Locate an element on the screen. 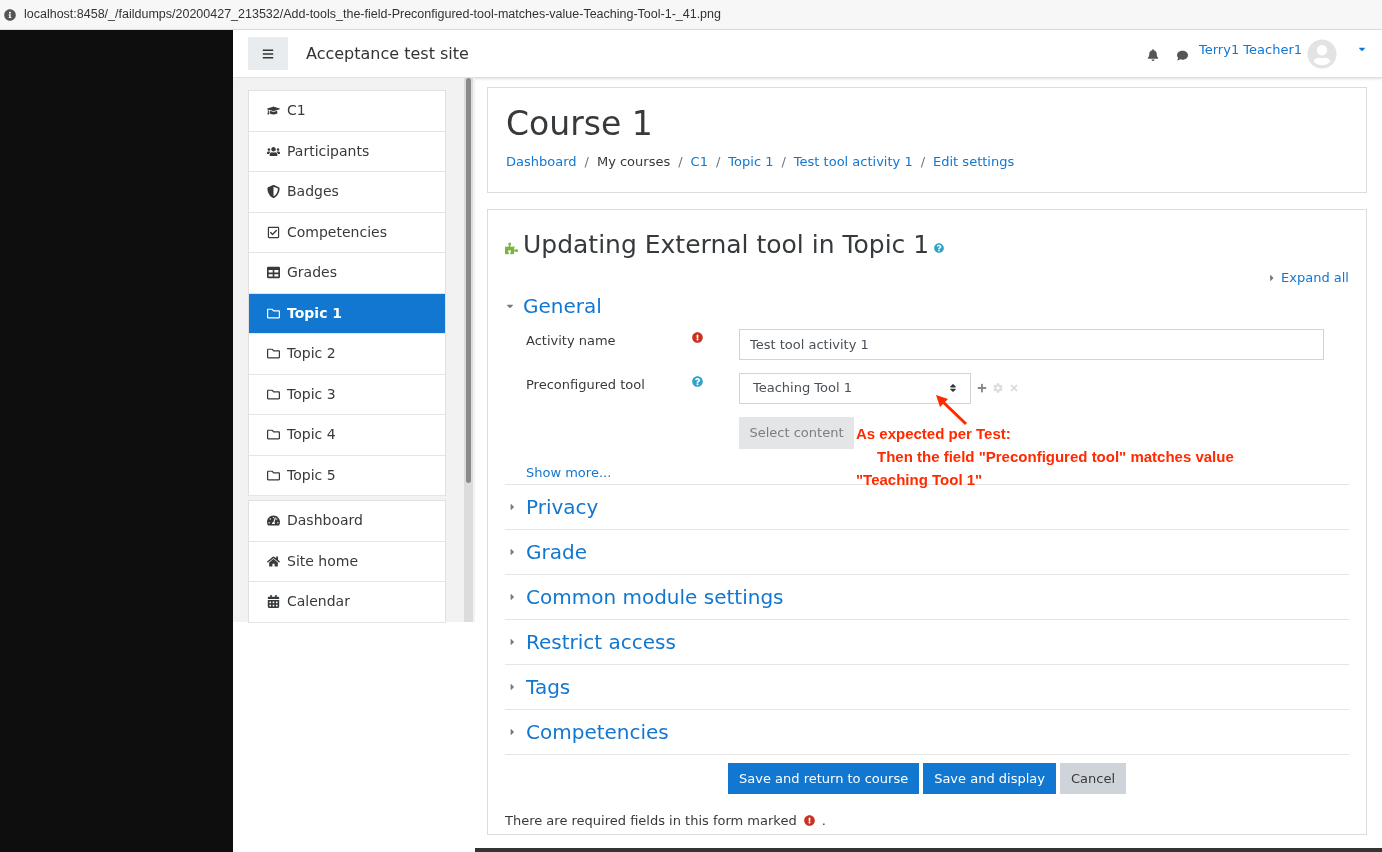 This screenshot has height=852, width=1382. users-icon is located at coordinates (273, 151).